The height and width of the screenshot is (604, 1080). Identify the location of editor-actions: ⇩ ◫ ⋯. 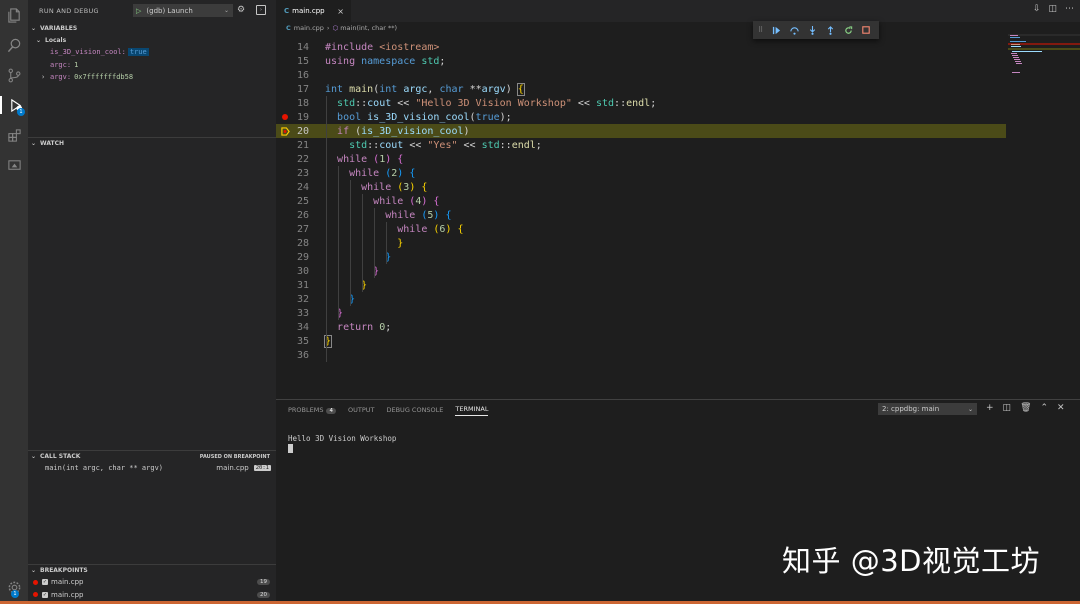
(1053, 9).